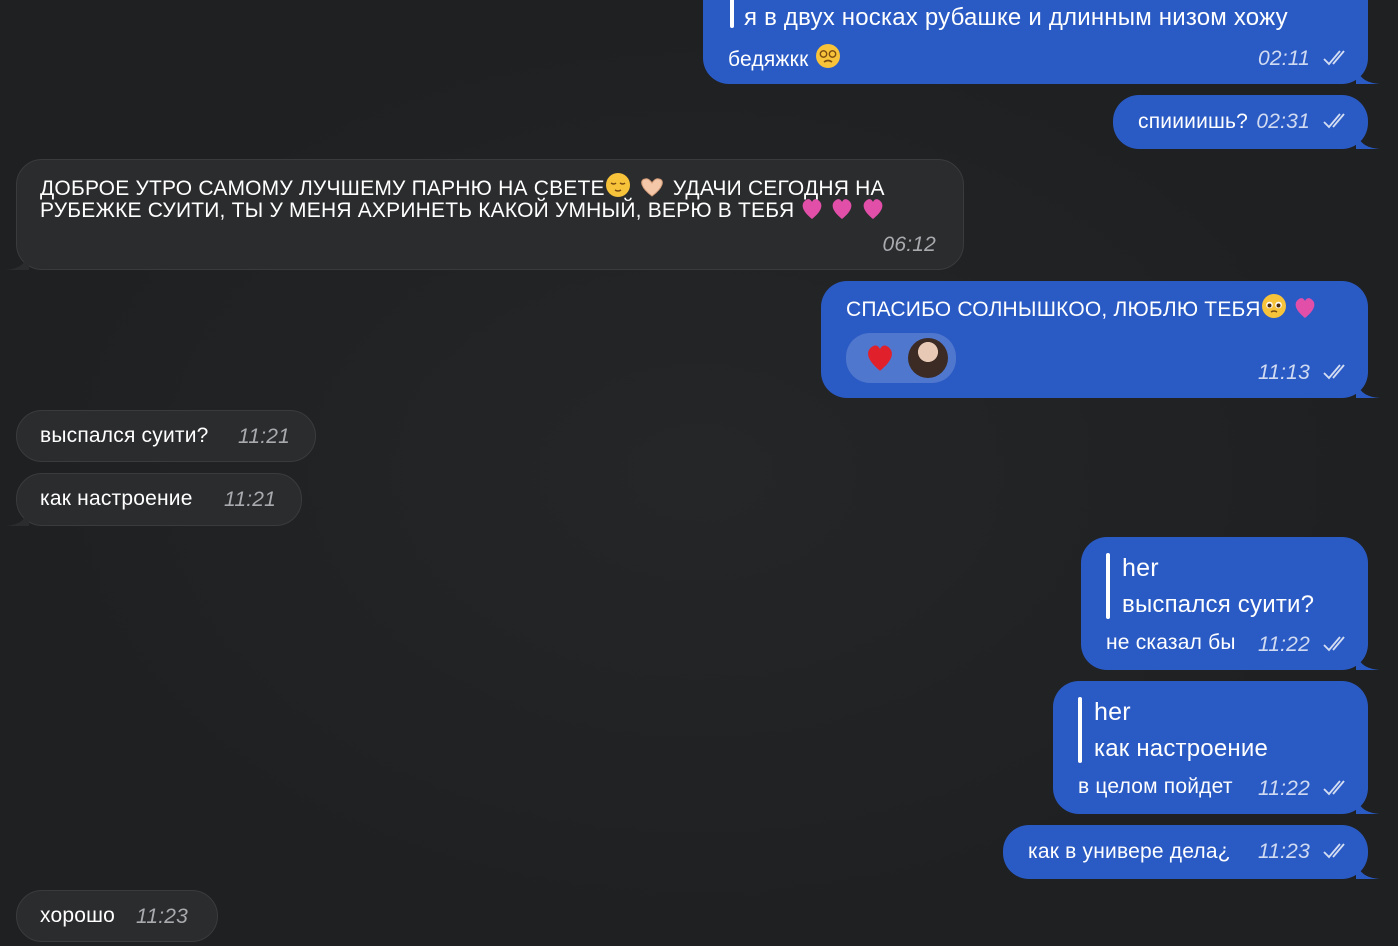 This screenshot has width=1398, height=946. I want to click on message-outgoing: как в универе дела¿ 11:23, so click(1185, 852).